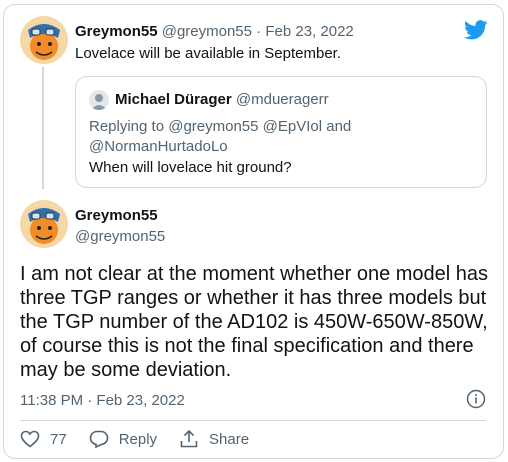  Describe the element at coordinates (30, 439) in the screenshot. I see `heart-icon` at that location.